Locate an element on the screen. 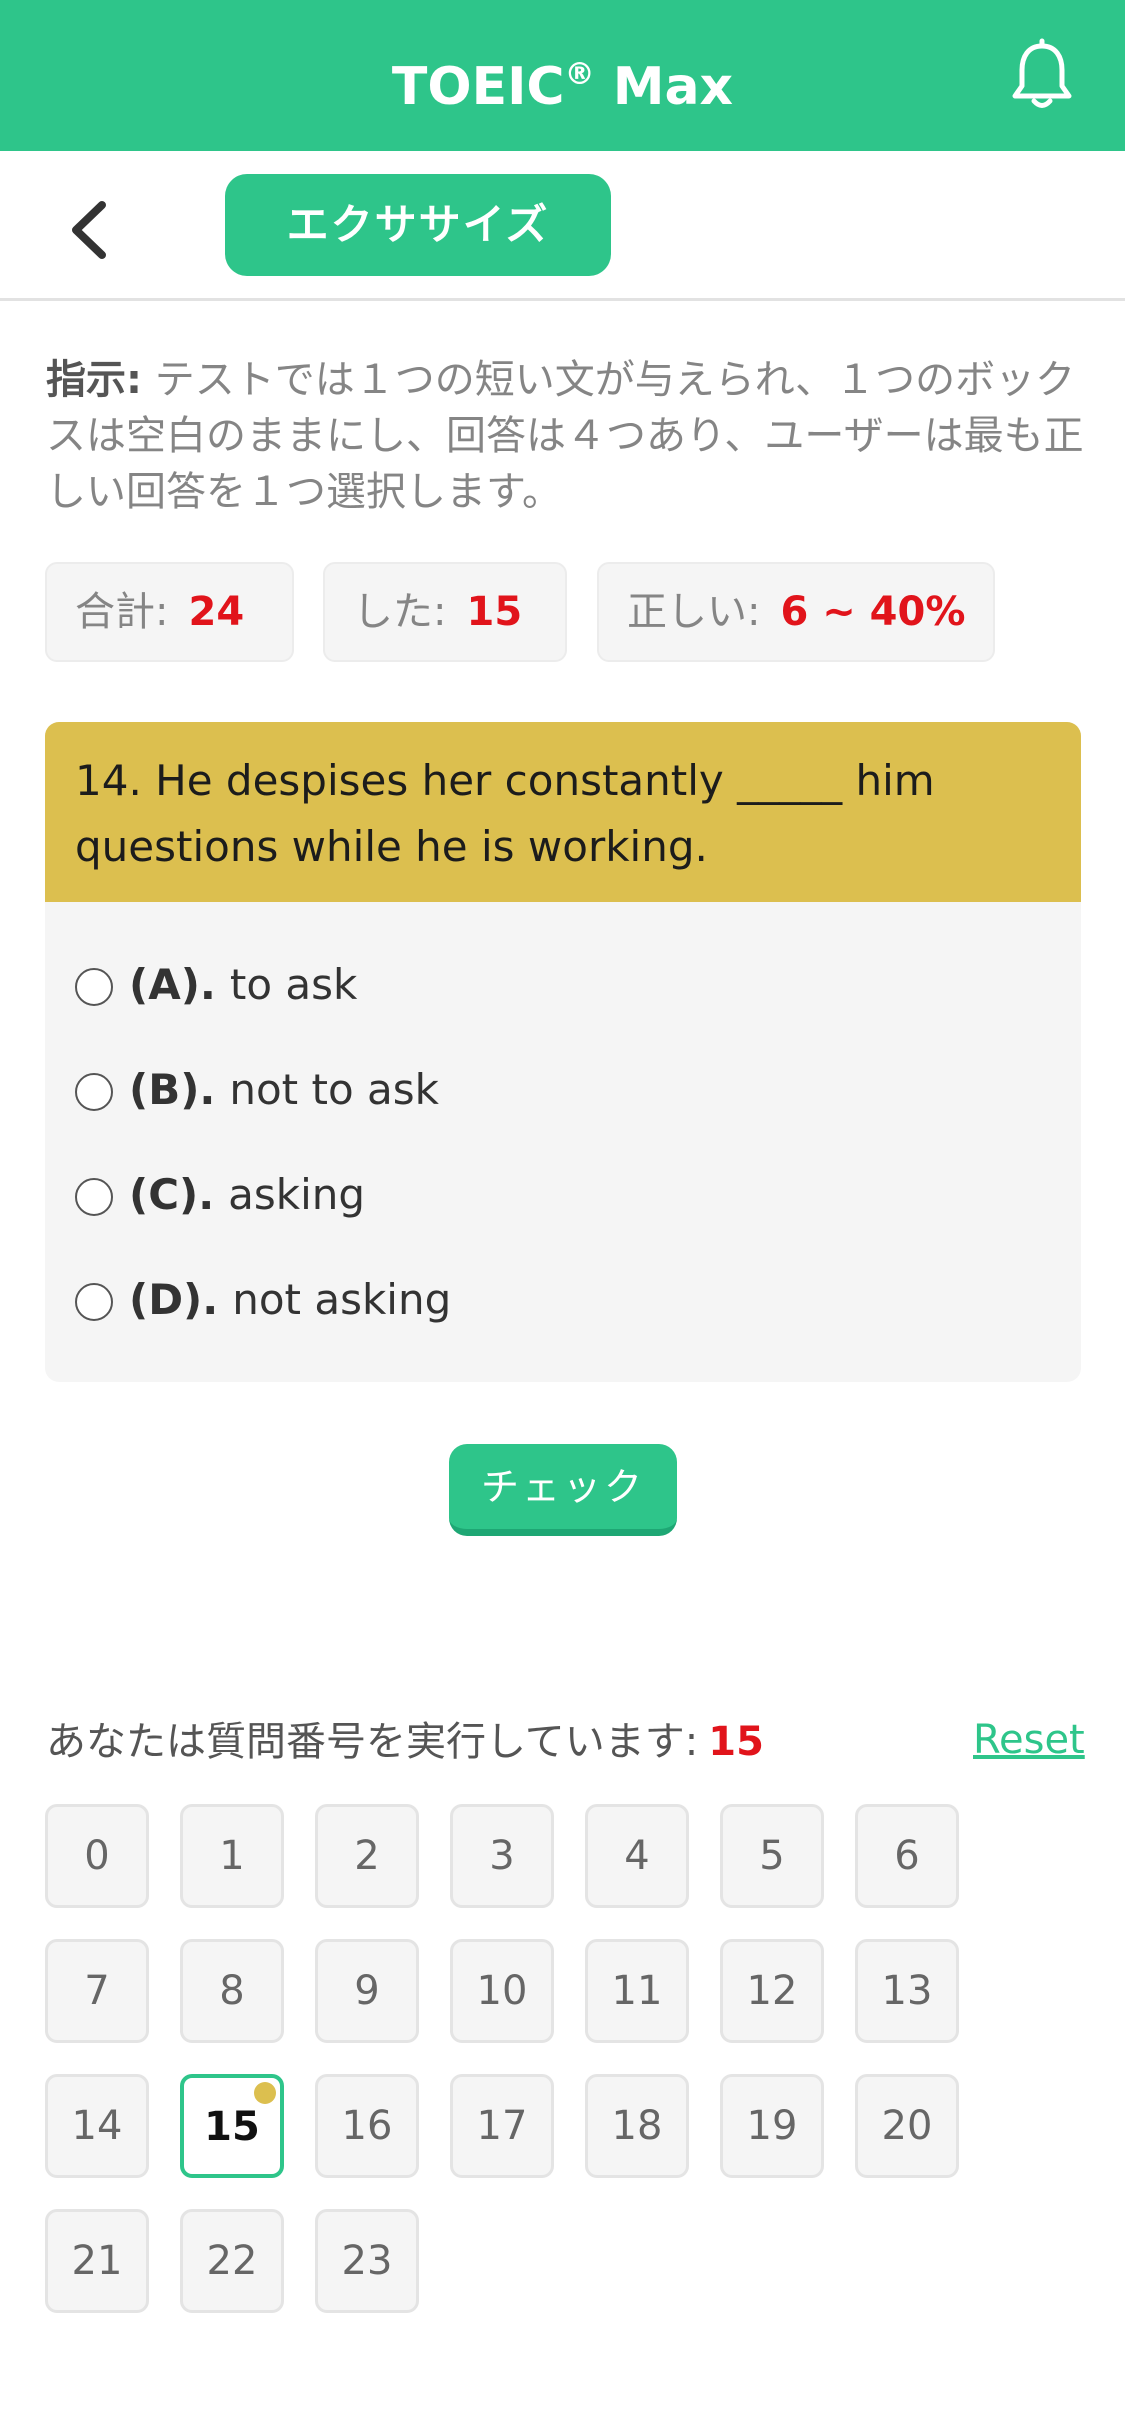 The image size is (1125, 2436). question-number-button: 16 is located at coordinates (367, 2126).